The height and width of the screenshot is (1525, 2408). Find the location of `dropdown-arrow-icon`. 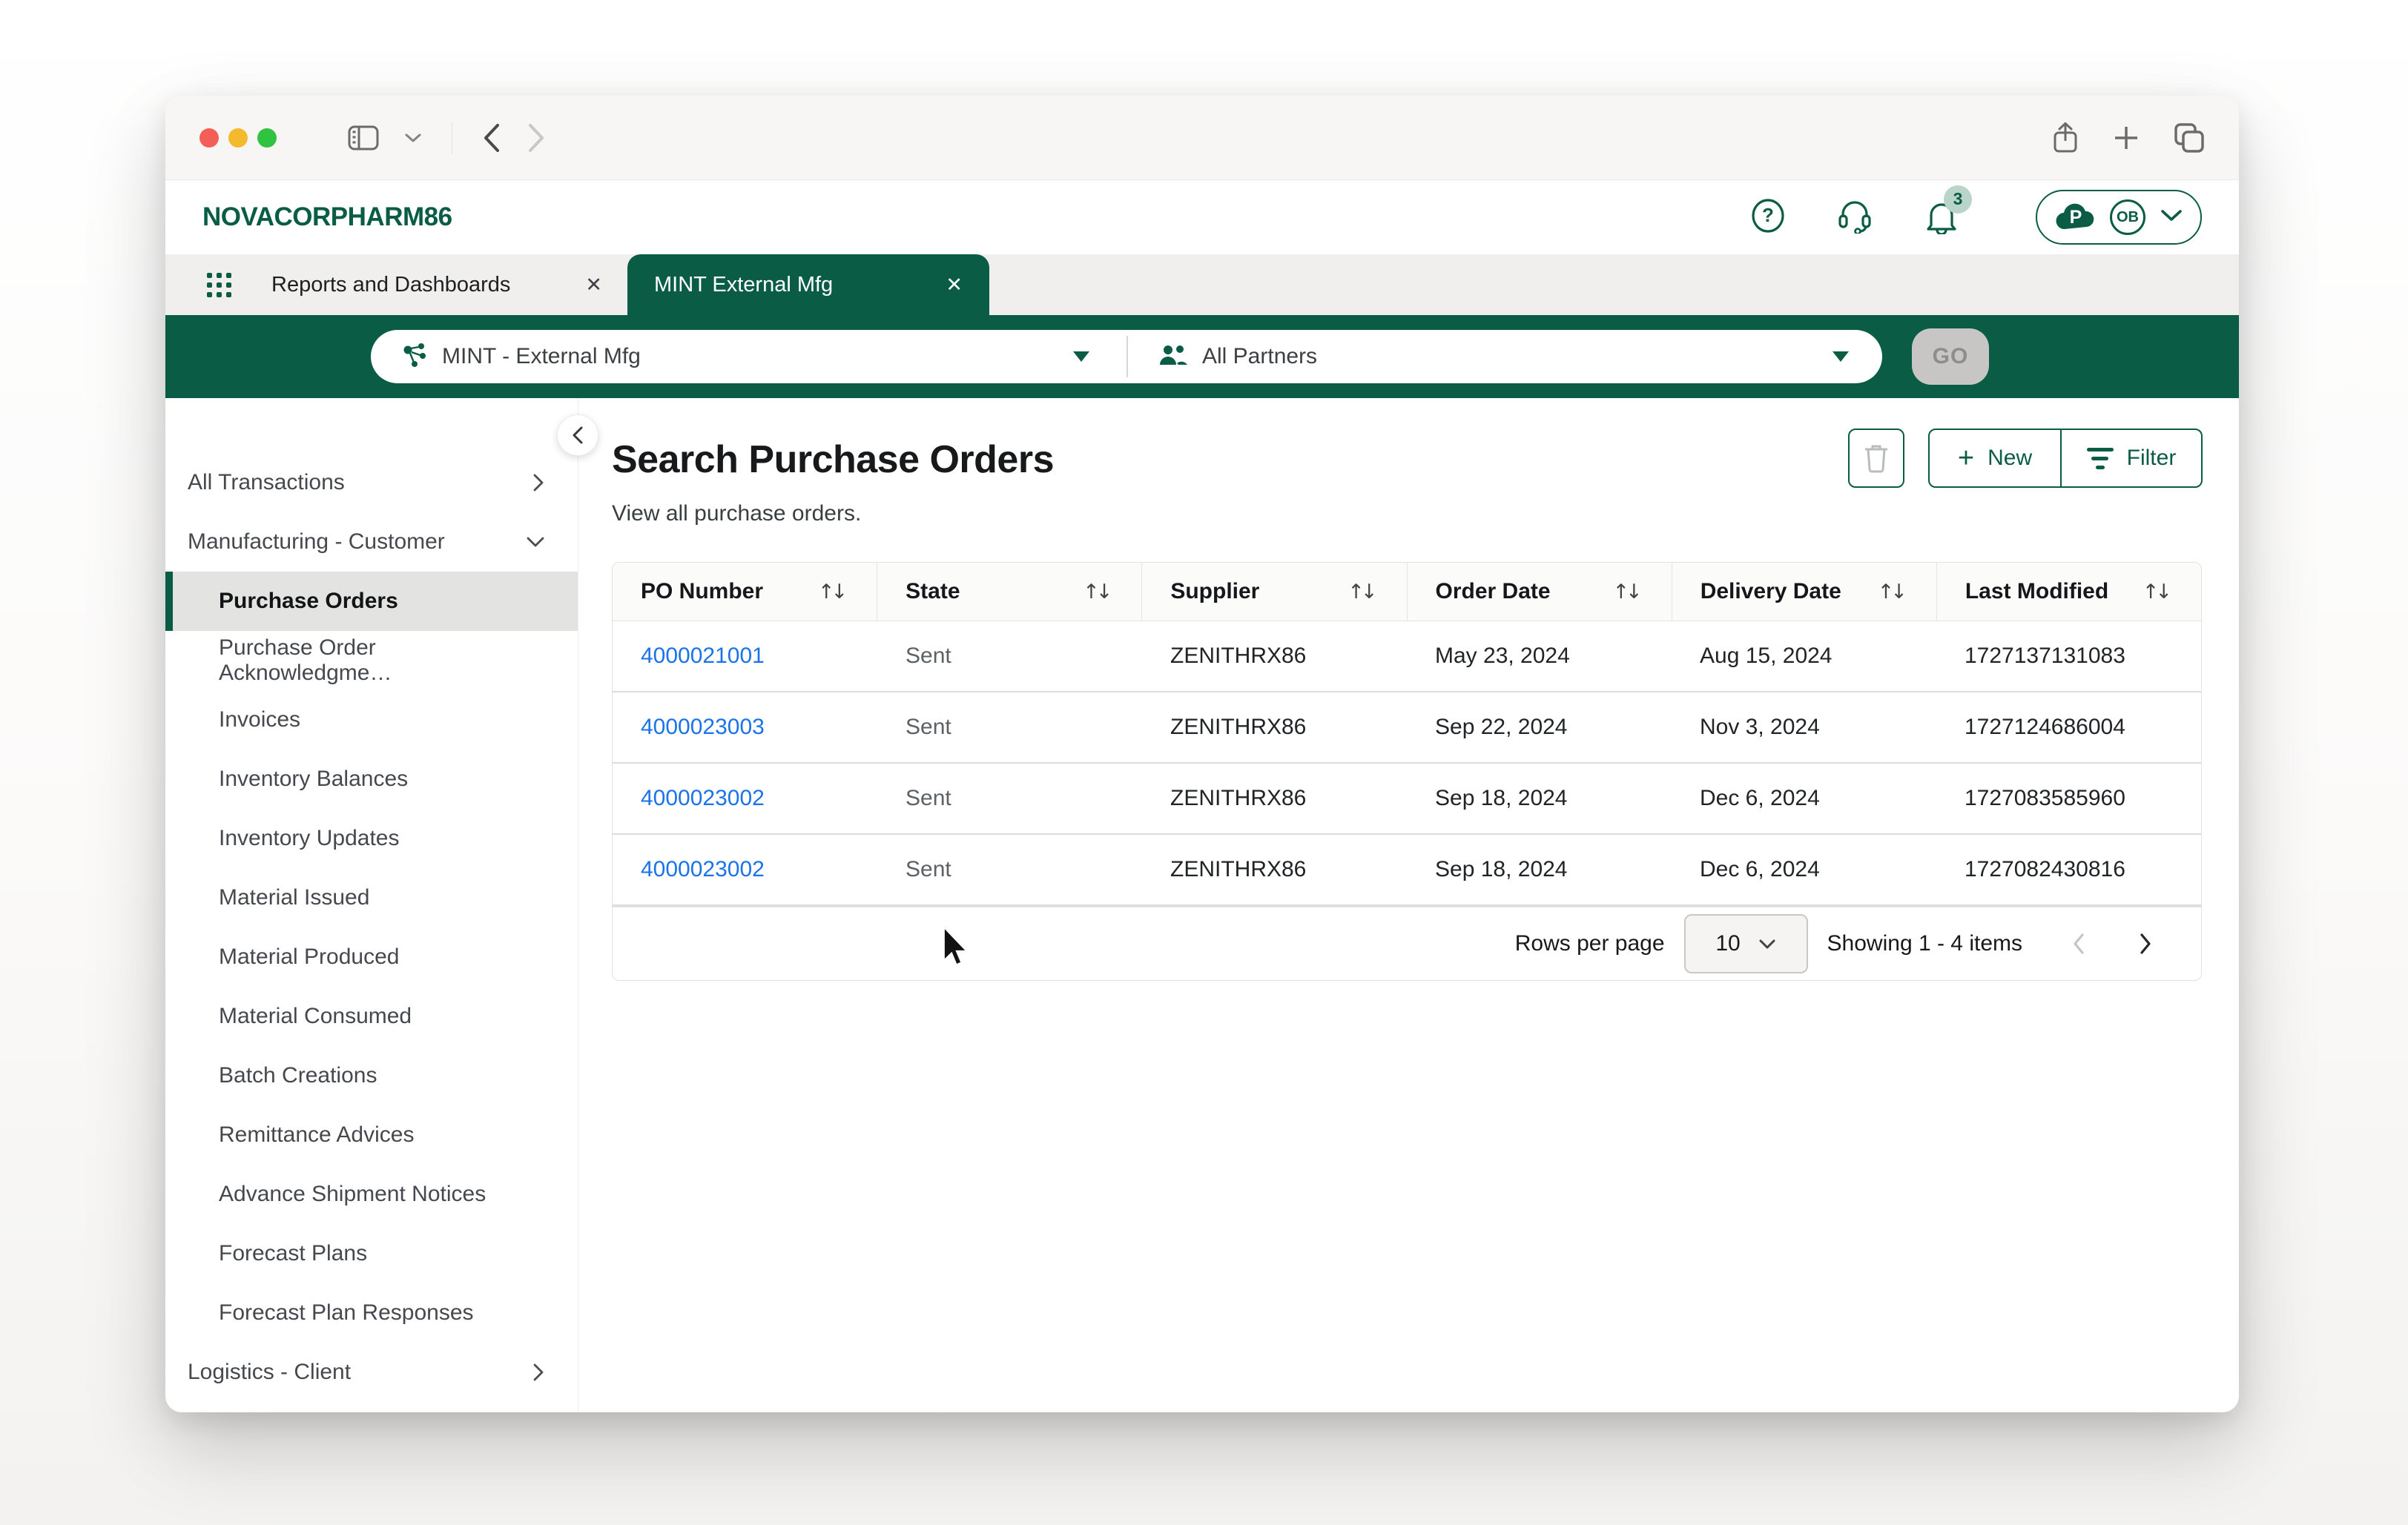

dropdown-arrow-icon is located at coordinates (1841, 356).